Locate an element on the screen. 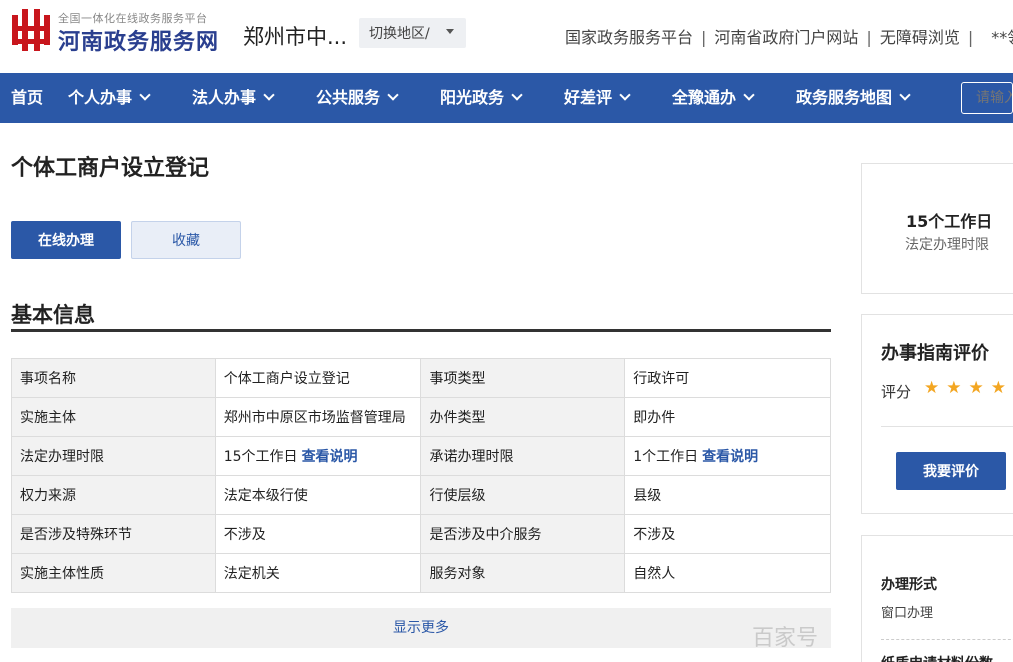 Image resolution: width=1013 pixels, height=662 pixels. online-apply-button: 在线办理 is located at coordinates (66, 240).